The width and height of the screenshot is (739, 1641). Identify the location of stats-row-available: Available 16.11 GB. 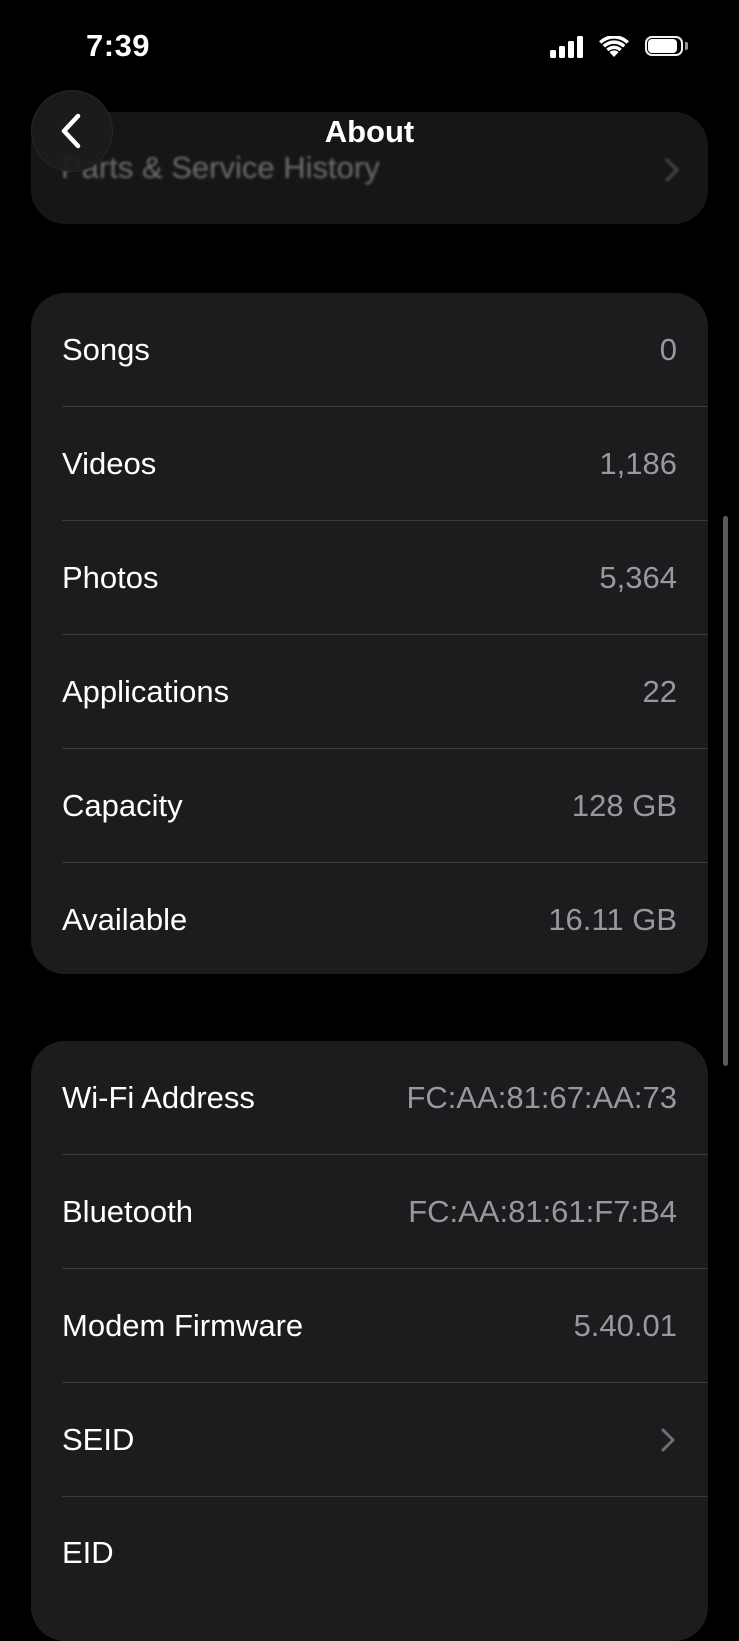
(385, 918).